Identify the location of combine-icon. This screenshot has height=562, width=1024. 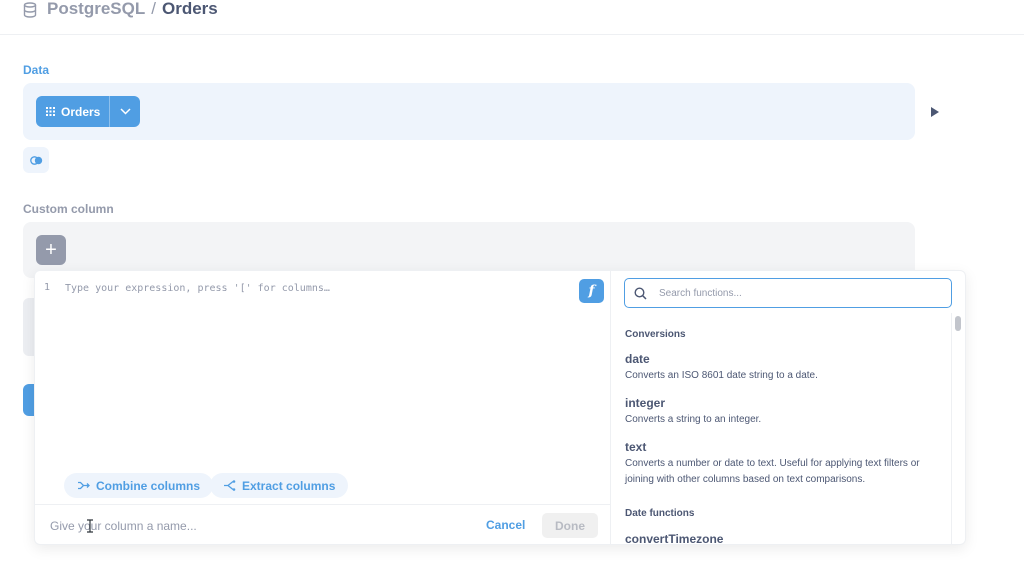
(84, 485).